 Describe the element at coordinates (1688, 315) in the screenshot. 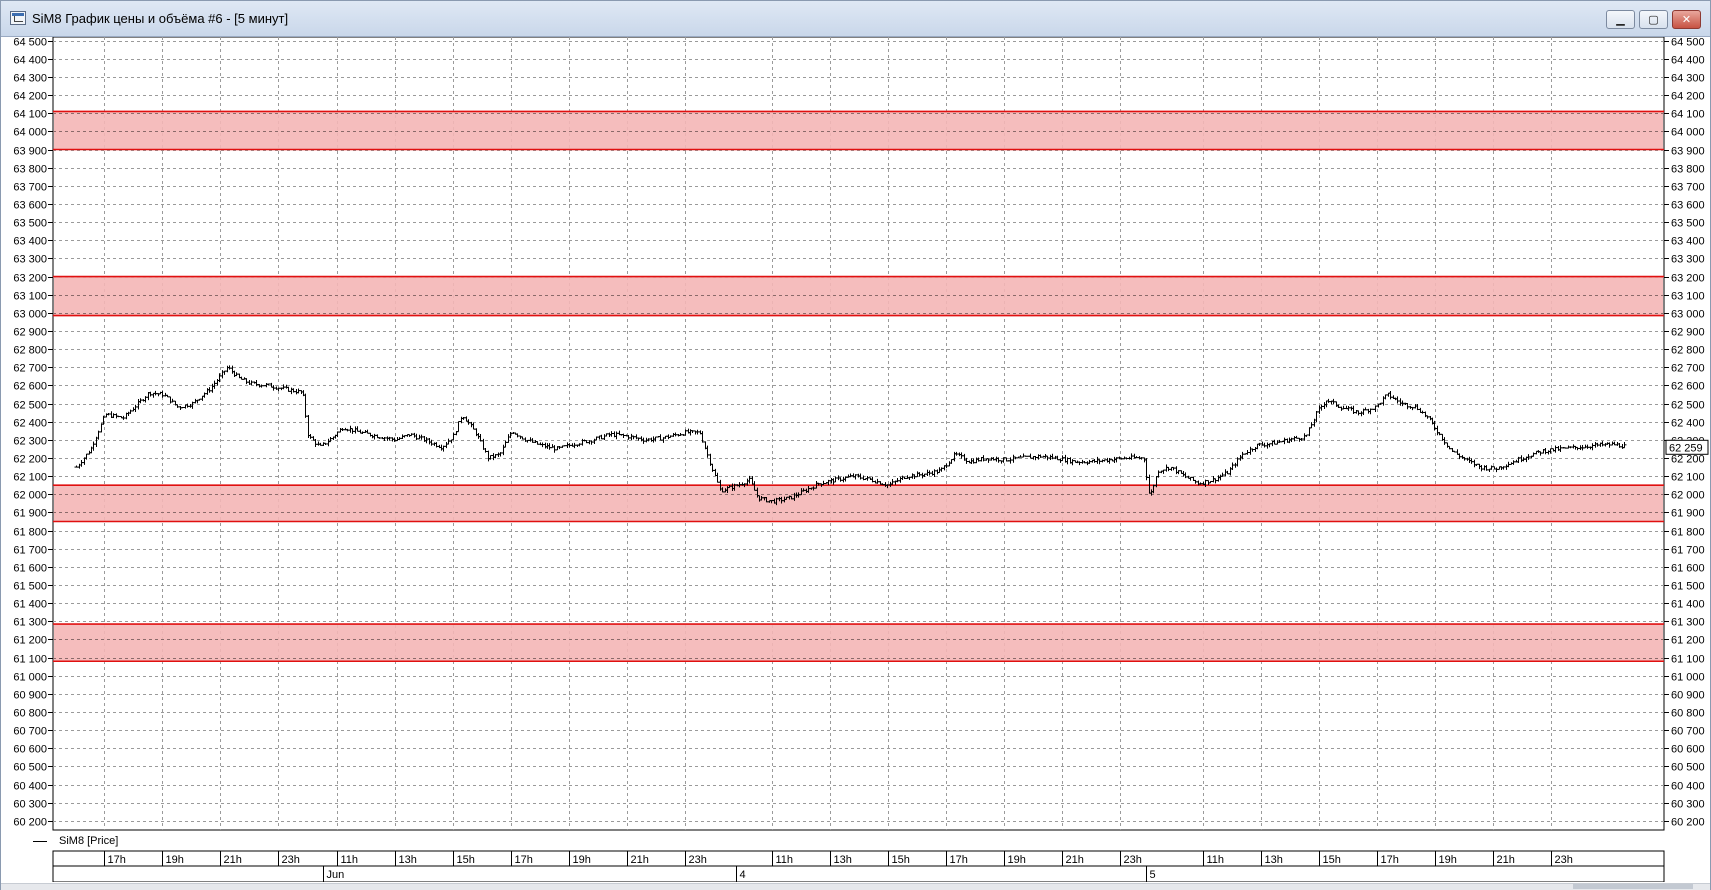

I see `y-tick-label-right: 63 000` at that location.